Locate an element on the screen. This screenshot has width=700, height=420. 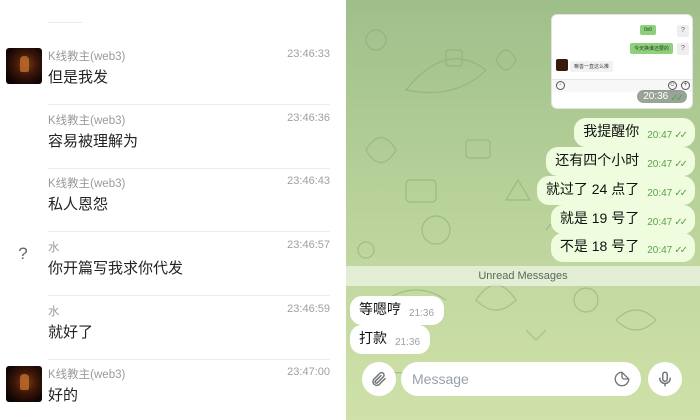
message-text: 私人恩怨 is located at coordinates (78, 204).